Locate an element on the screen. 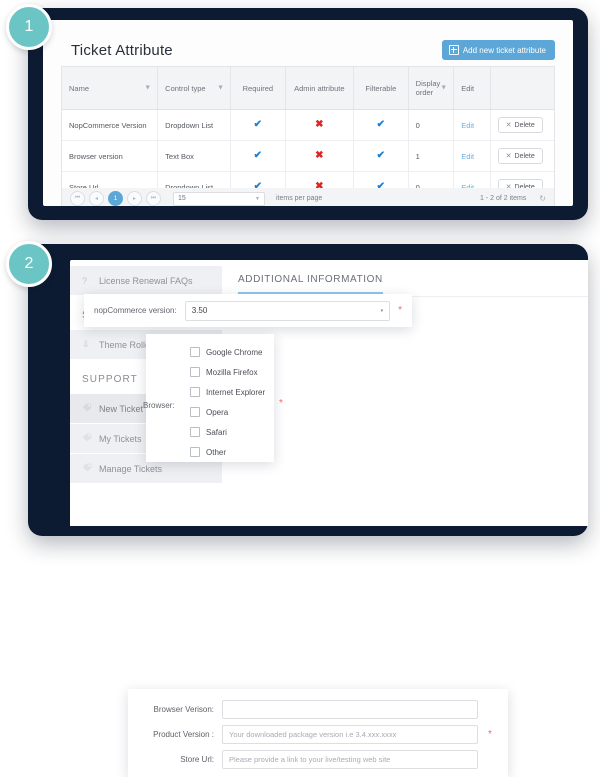 The width and height of the screenshot is (600, 777). cell-admin-attribute: ✖ is located at coordinates (320, 125).